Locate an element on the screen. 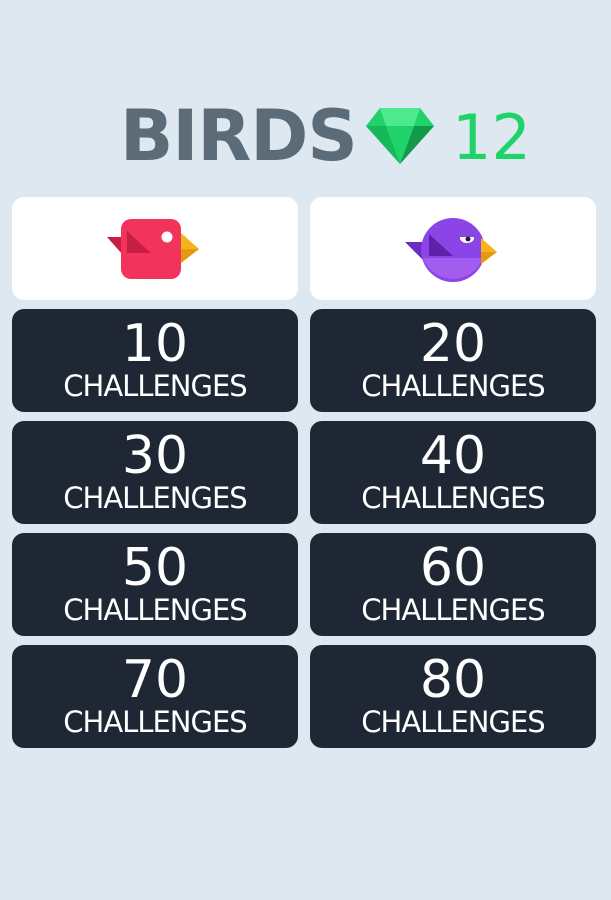  page-title: BIRDS is located at coordinates (239, 136).